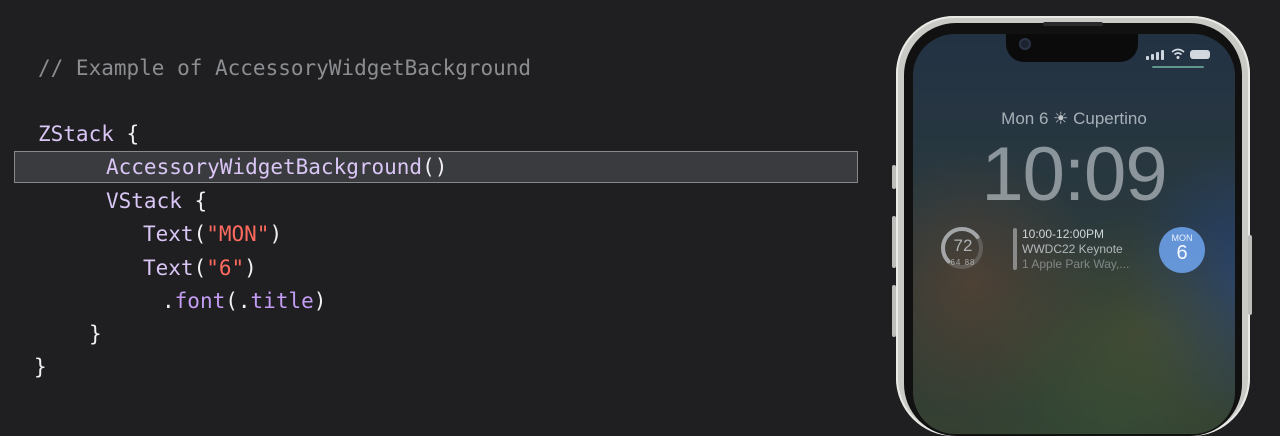  I want to click on font-modifier: font, so click(200, 301).